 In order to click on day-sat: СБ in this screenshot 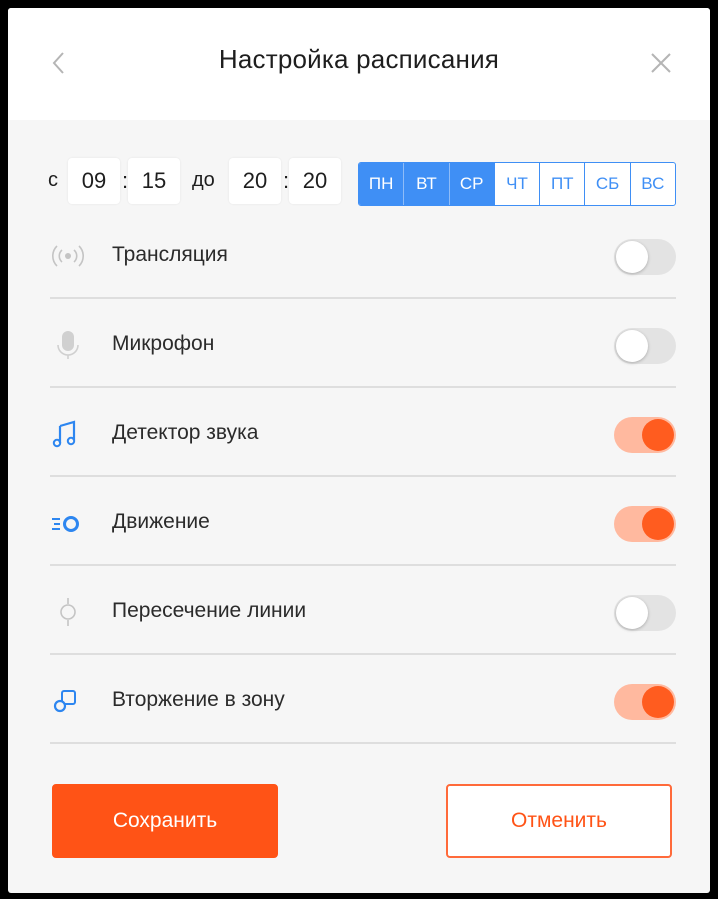, I will do `click(606, 184)`.